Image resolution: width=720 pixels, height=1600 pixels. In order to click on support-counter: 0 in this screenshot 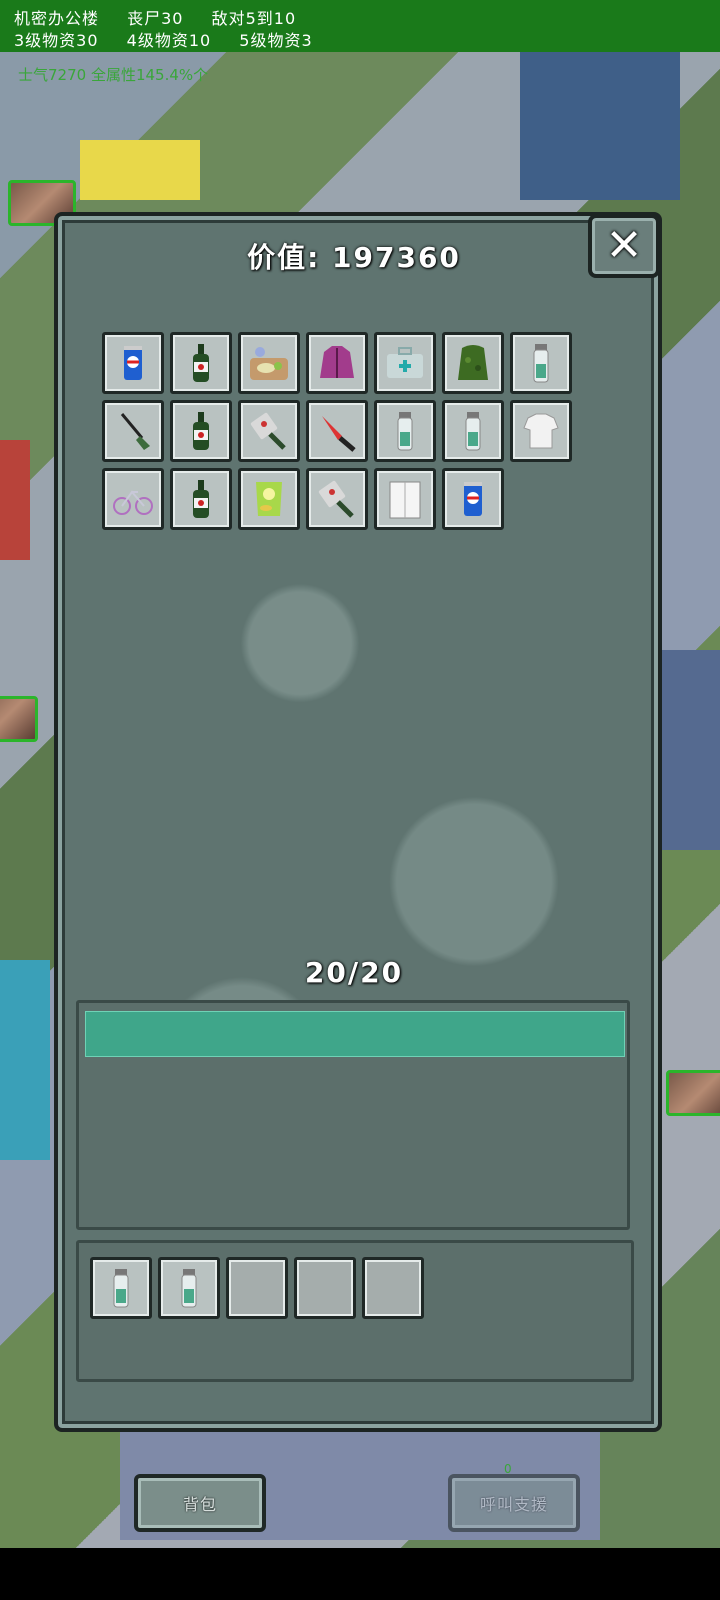, I will do `click(508, 1469)`.